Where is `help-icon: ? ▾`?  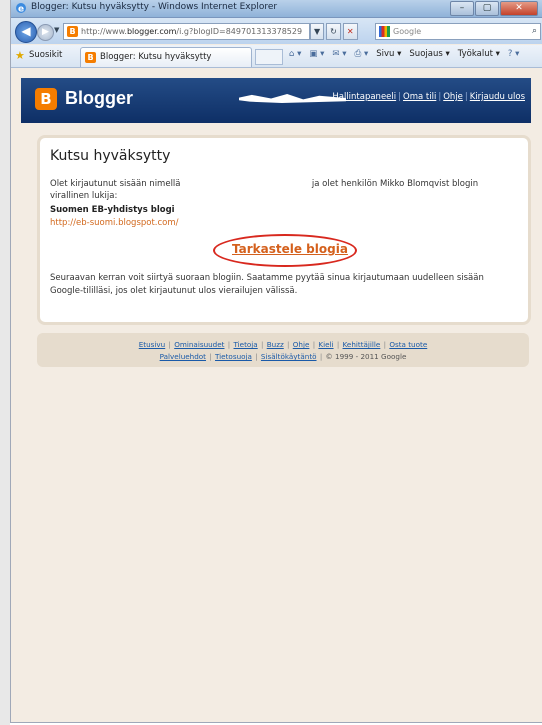
help-icon: ? ▾ is located at coordinates (513, 54).